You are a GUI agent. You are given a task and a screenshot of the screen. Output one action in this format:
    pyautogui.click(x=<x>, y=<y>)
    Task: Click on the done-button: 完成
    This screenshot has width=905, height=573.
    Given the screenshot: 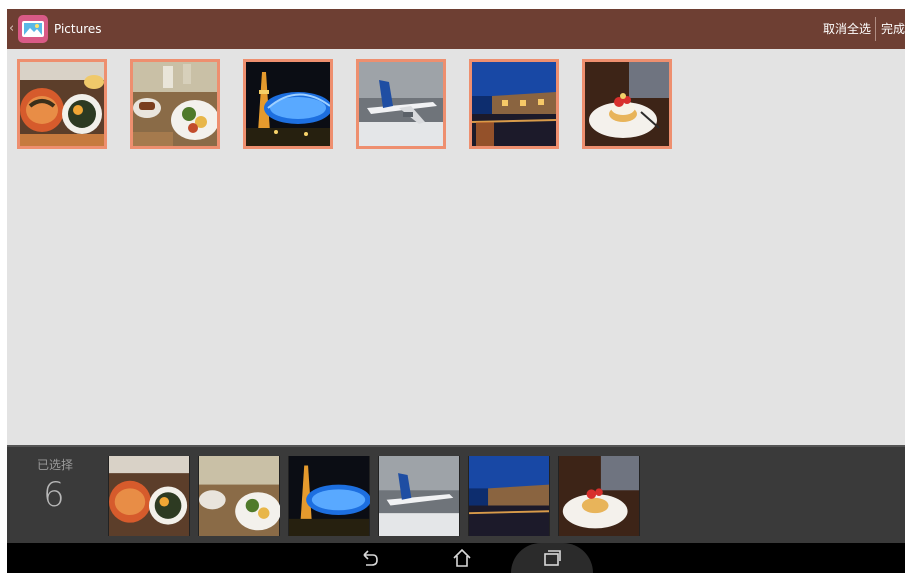 What is the action you would take?
    pyautogui.click(x=893, y=29)
    